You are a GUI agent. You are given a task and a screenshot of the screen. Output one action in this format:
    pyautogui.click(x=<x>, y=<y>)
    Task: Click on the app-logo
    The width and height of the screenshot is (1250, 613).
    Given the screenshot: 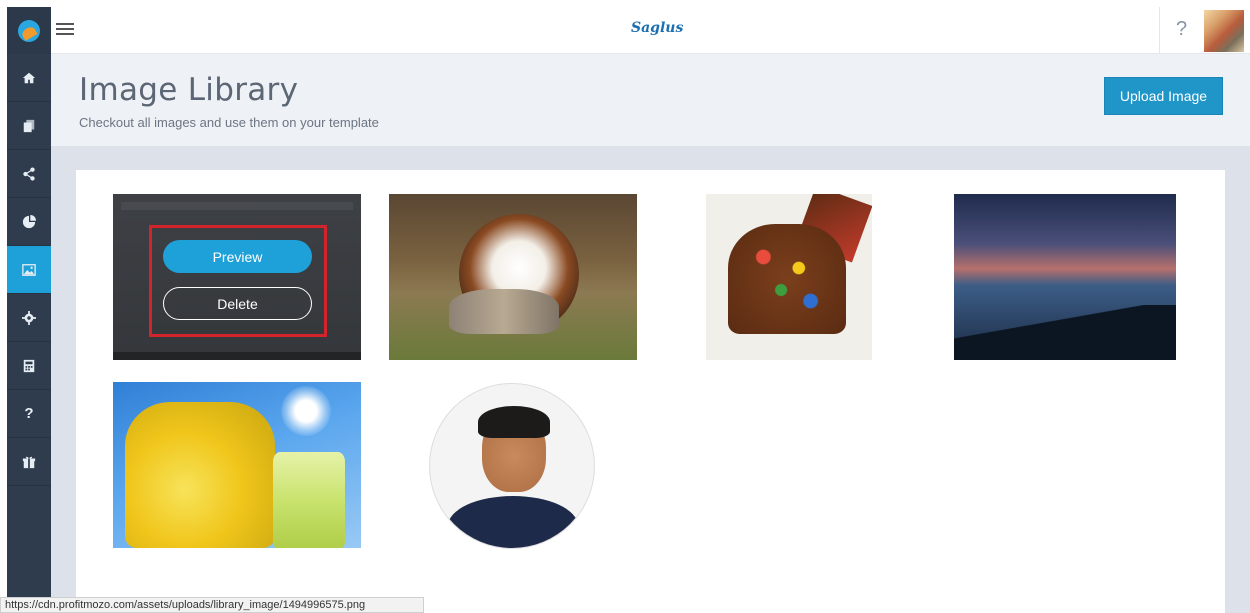 What is the action you would take?
    pyautogui.click(x=29, y=30)
    